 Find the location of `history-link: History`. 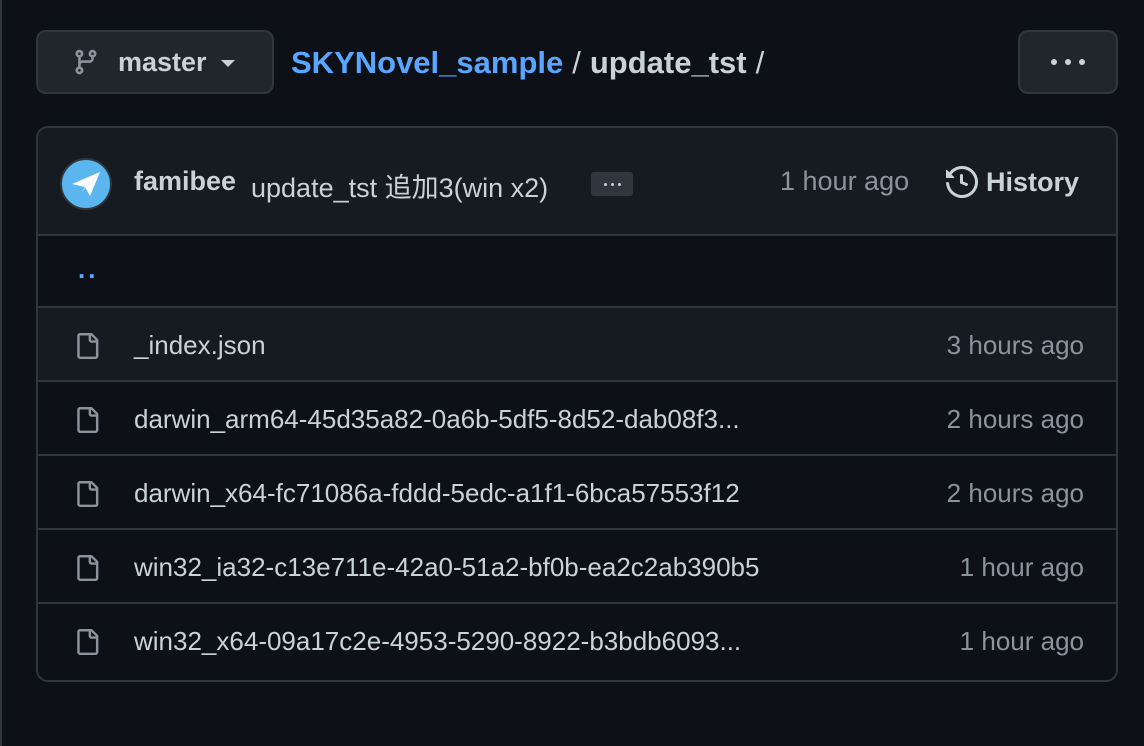

history-link: History is located at coordinates (1012, 182).